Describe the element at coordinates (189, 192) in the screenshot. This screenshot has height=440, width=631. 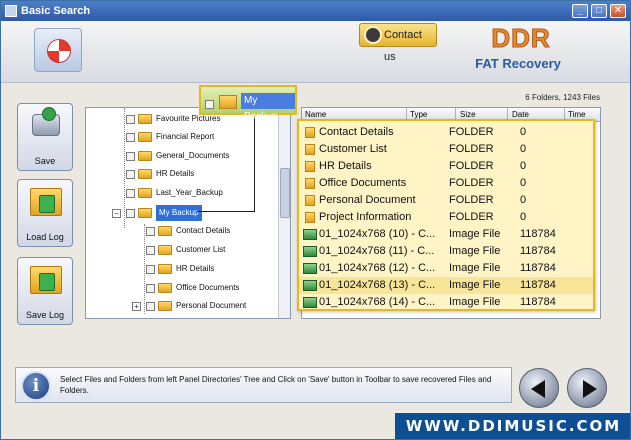
I see `tree-item-label: Last_Year_Backup` at that location.